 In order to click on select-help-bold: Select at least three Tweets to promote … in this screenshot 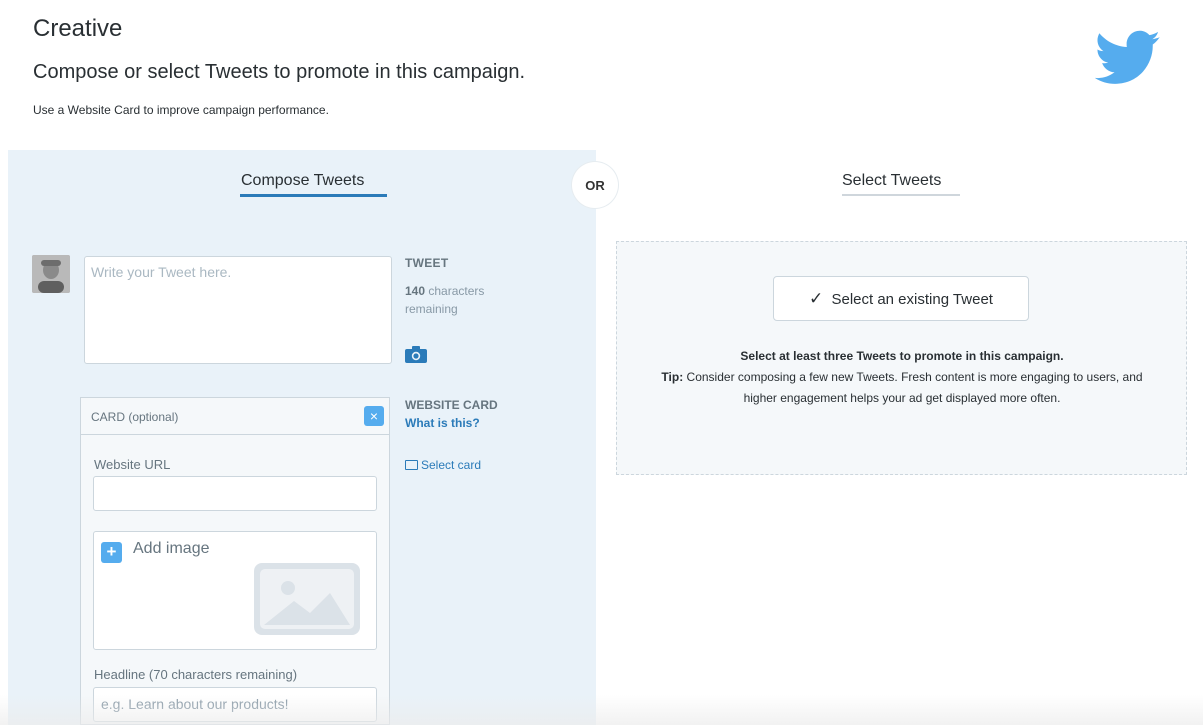, I will do `click(902, 356)`.